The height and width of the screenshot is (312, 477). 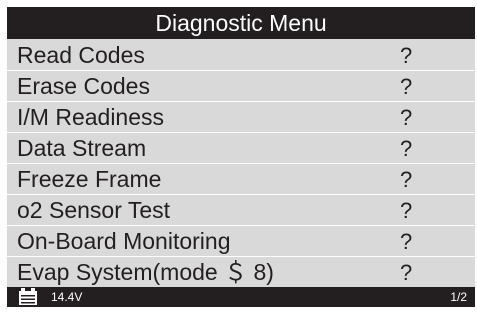 What do you see at coordinates (241, 55) in the screenshot?
I see `menu-item-read-codes: Read Codes ?` at bounding box center [241, 55].